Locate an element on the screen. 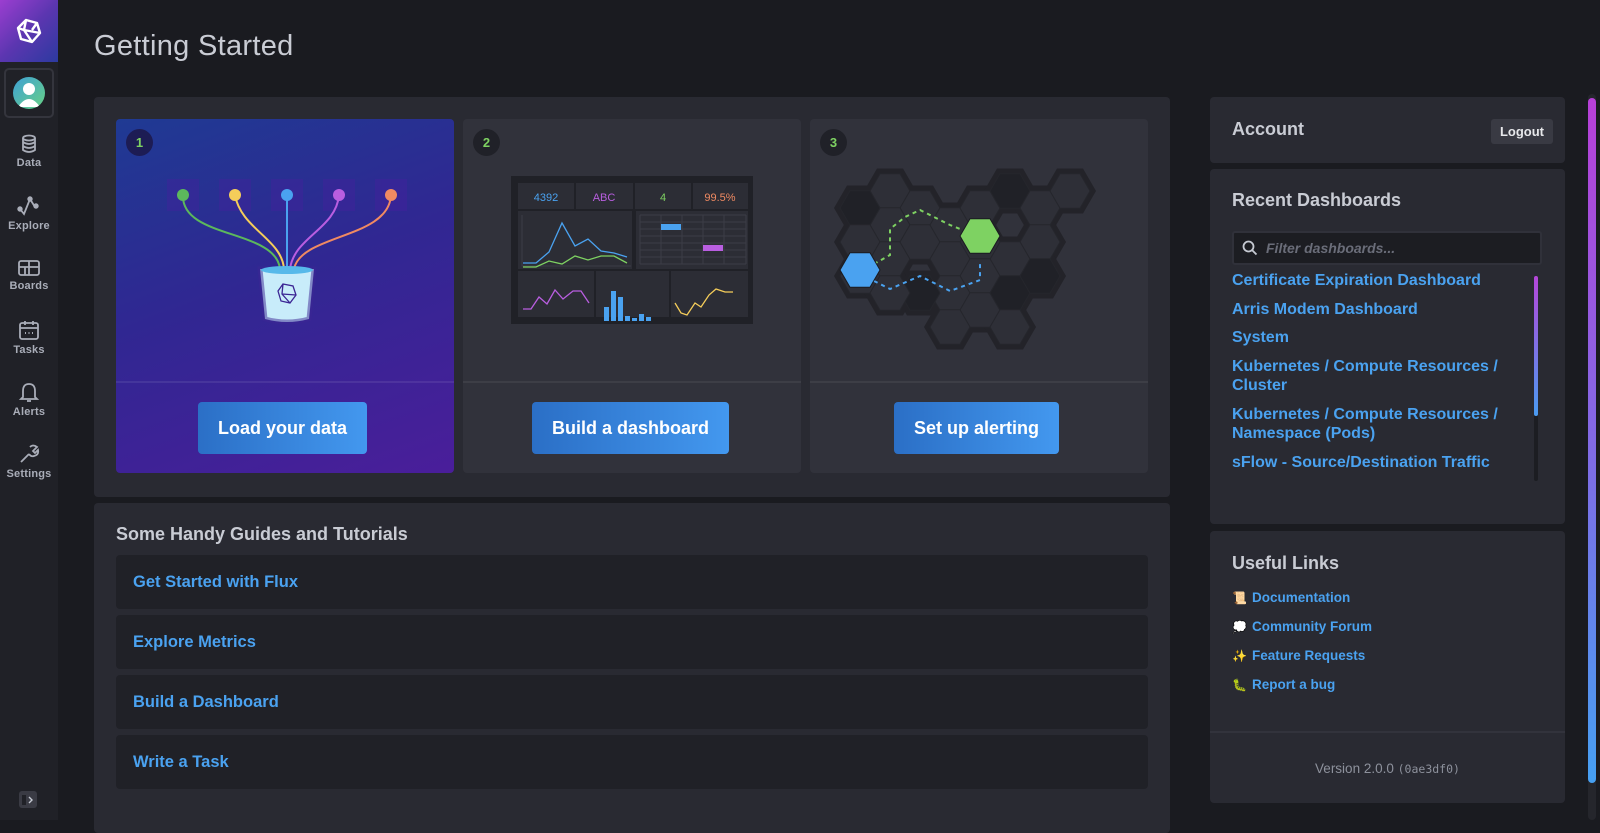 This screenshot has height=833, width=1600. preview-stat: 4 is located at coordinates (663, 198).